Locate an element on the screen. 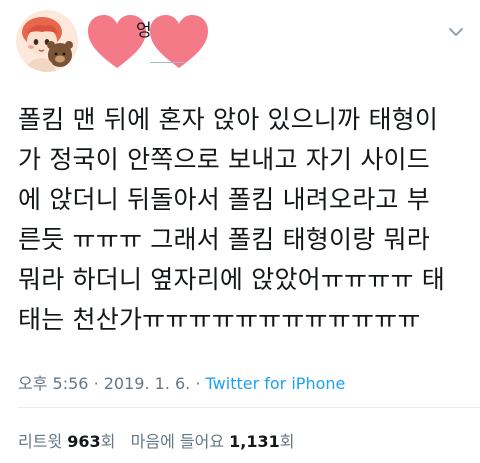 The image size is (480, 463). more-options-button is located at coordinates (456, 32).